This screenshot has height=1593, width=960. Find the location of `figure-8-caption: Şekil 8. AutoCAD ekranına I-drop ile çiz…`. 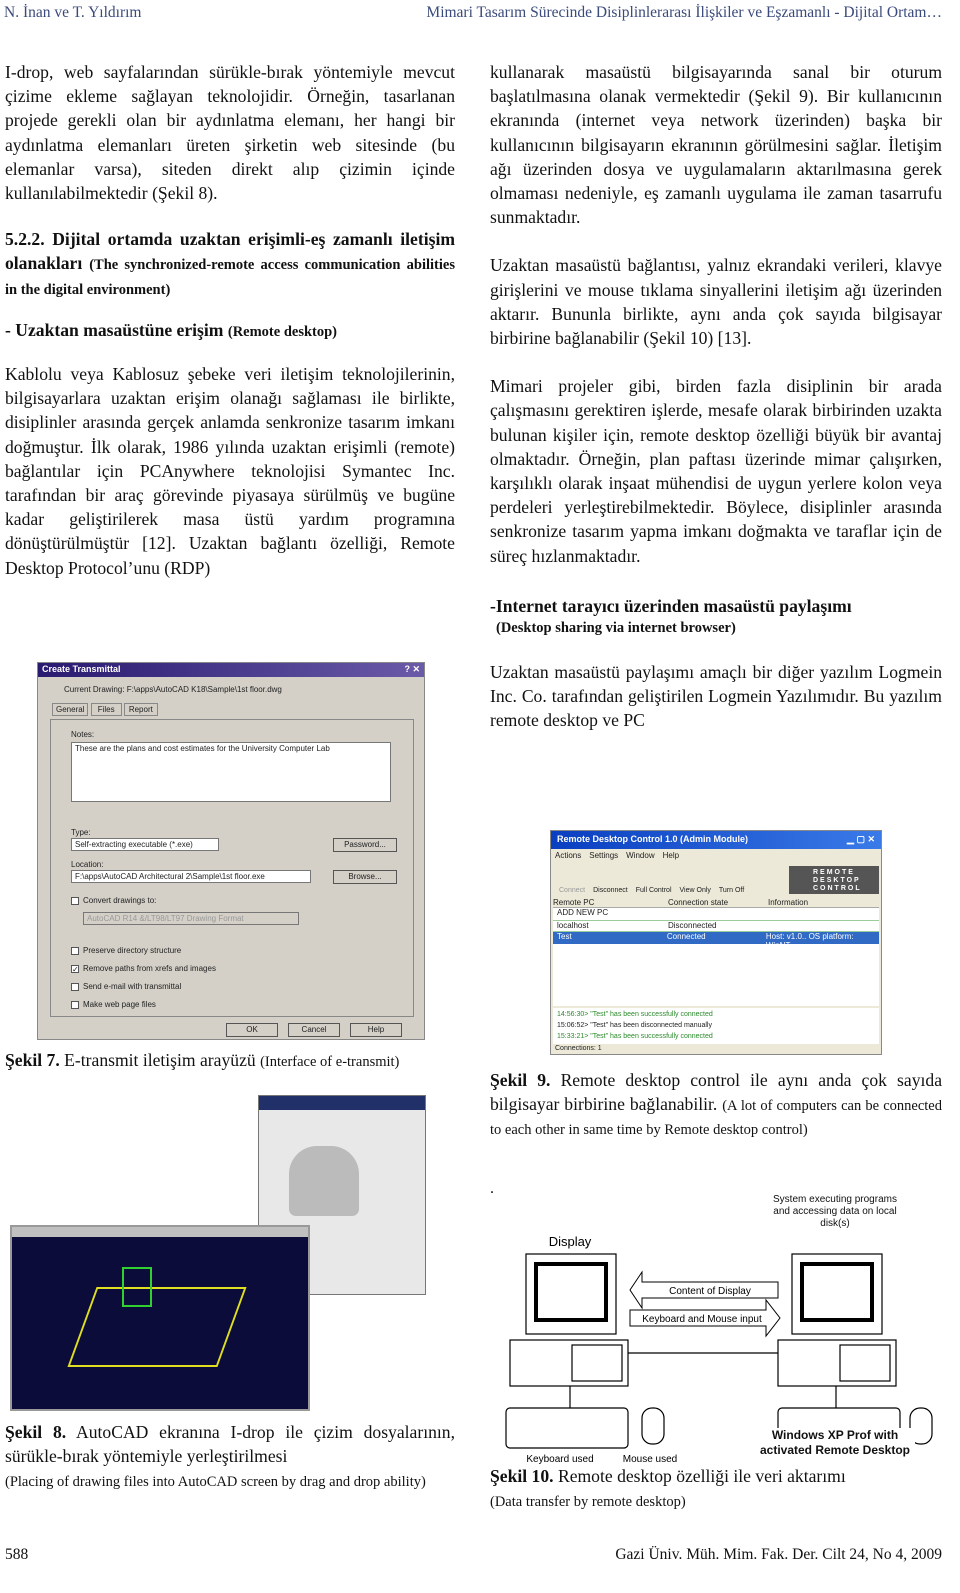

figure-8-caption: Şekil 8. AutoCAD ekranına I-drop ile çiz… is located at coordinates (230, 1456).